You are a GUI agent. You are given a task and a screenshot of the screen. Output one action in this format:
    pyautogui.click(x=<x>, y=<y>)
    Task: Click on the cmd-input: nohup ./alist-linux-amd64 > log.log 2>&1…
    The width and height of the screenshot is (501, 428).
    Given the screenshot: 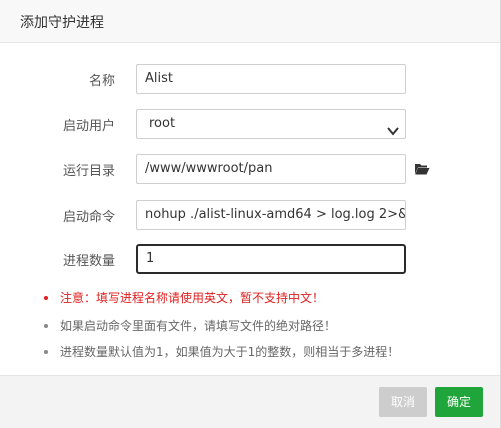 What is the action you would take?
    pyautogui.click(x=271, y=215)
    